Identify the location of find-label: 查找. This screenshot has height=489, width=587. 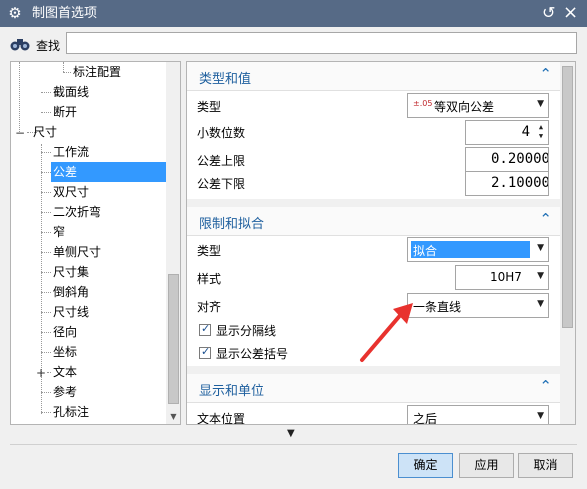
(48, 46).